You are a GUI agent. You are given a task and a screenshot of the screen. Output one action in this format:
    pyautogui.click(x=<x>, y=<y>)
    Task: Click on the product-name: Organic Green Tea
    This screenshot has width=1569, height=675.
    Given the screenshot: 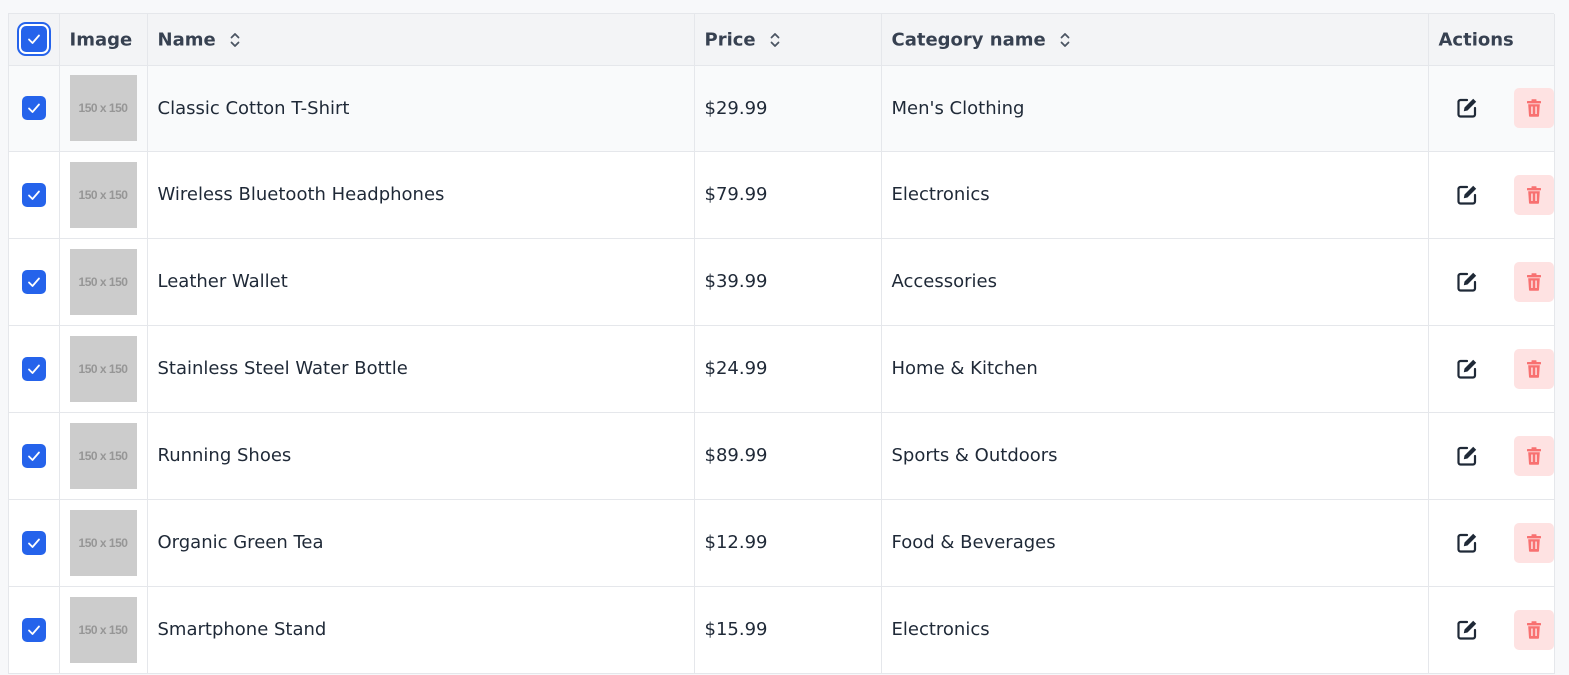 What is the action you would take?
    pyautogui.click(x=421, y=543)
    